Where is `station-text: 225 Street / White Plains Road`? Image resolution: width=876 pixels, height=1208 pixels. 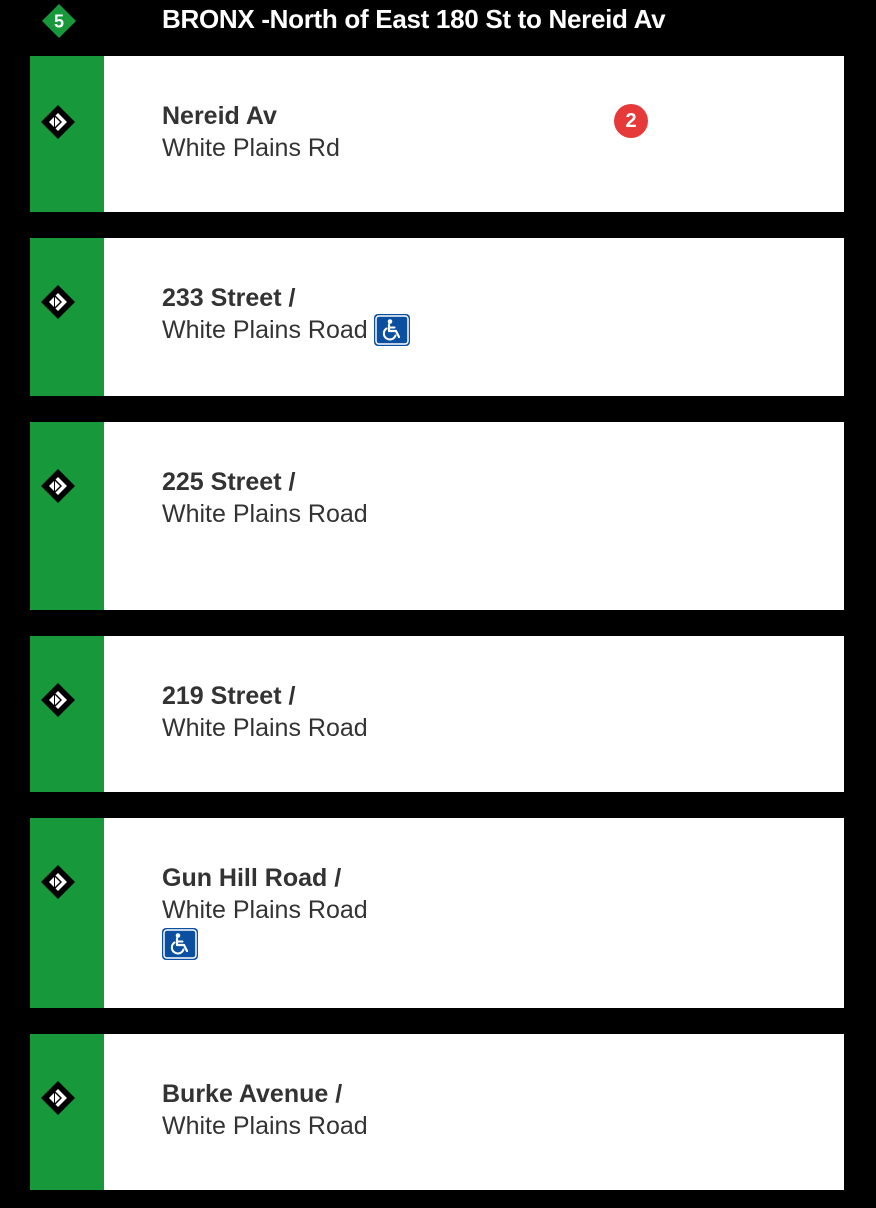
station-text: 225 Street / White Plains Road is located at coordinates (265, 498).